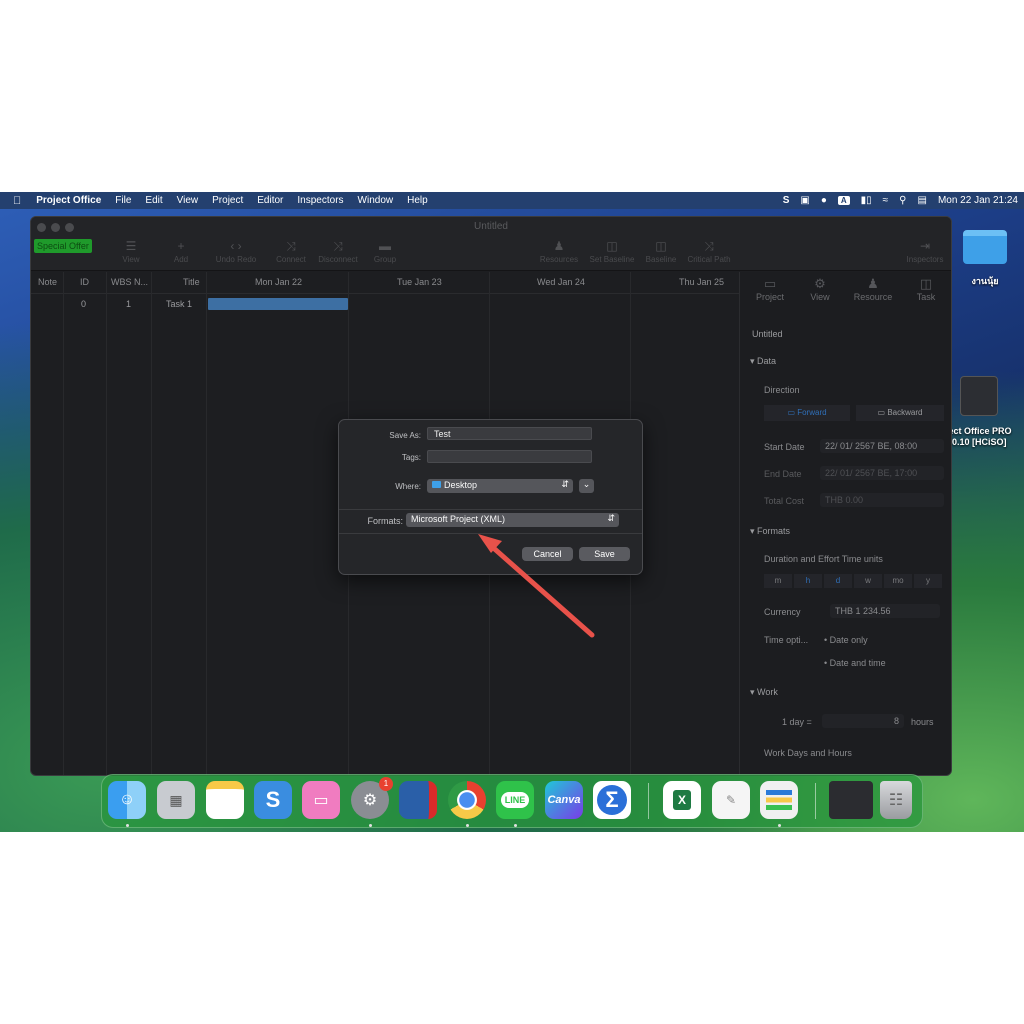 The image size is (1024, 1024). I want to click on expand-button: ⌄, so click(586, 486).